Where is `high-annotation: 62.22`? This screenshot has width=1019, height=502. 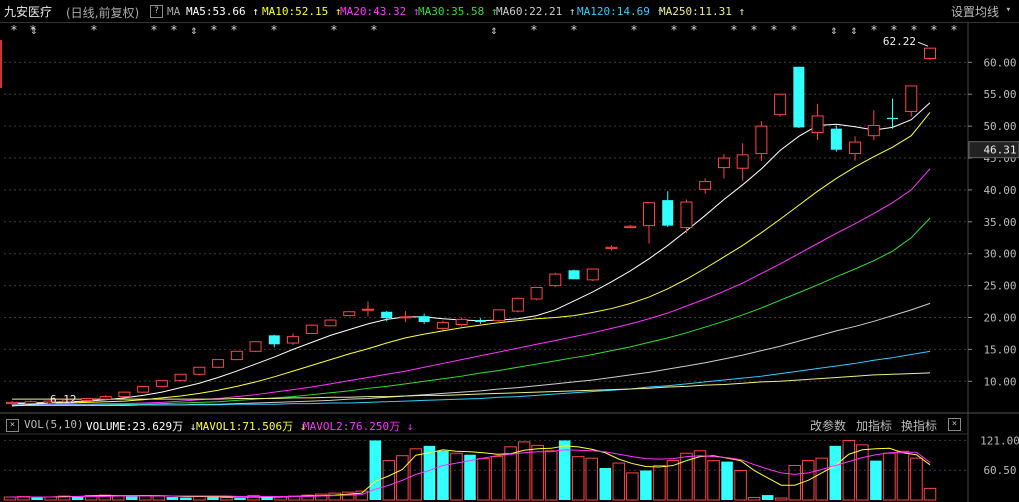
high-annotation: 62.22 is located at coordinates (899, 41).